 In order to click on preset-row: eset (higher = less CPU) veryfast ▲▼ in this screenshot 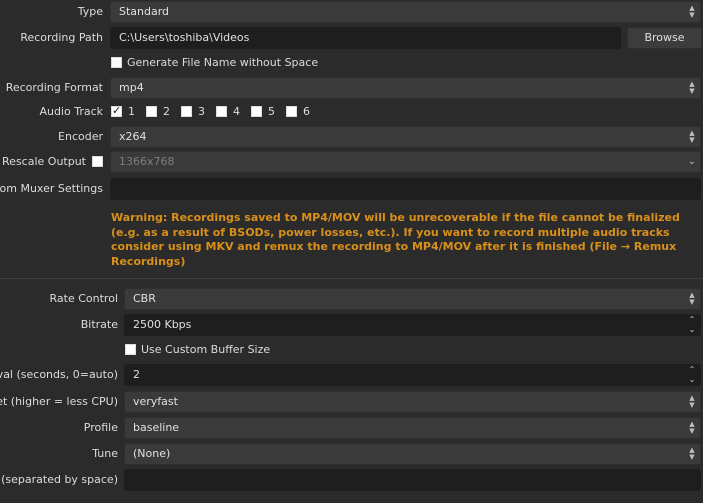, I will do `click(351, 402)`.